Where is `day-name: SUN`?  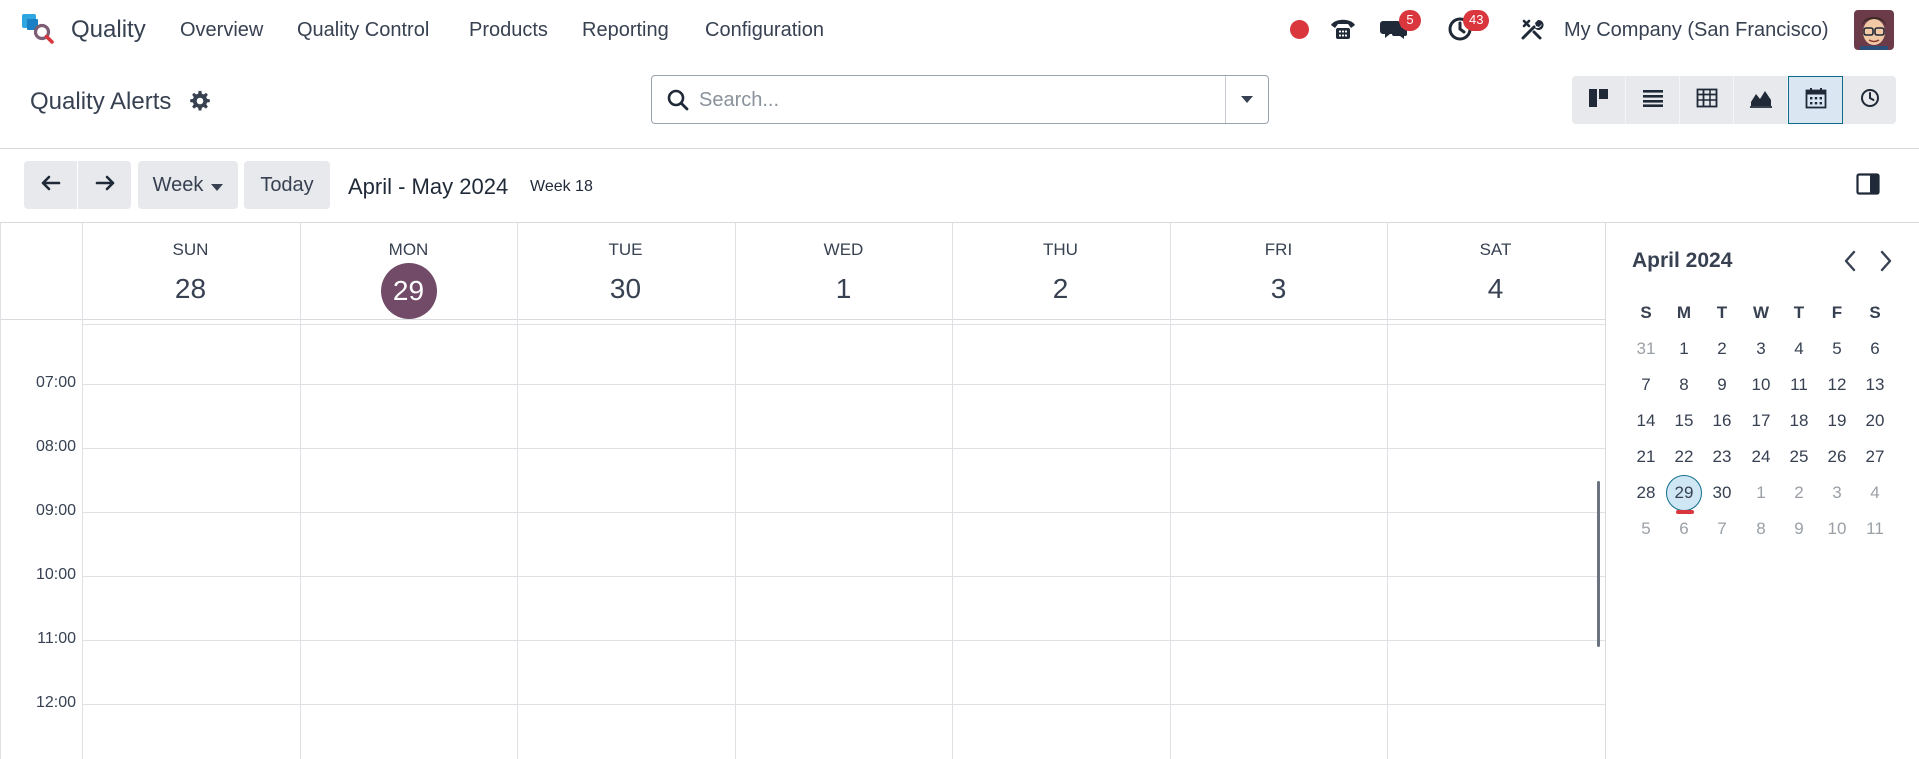 day-name: SUN is located at coordinates (190, 249).